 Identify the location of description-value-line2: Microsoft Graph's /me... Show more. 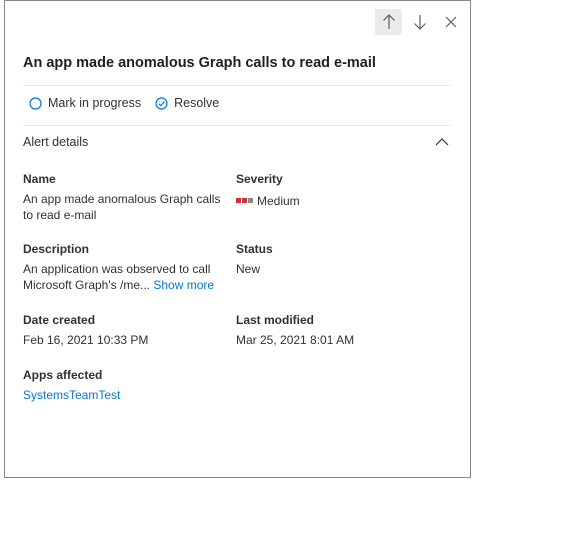
(128, 285).